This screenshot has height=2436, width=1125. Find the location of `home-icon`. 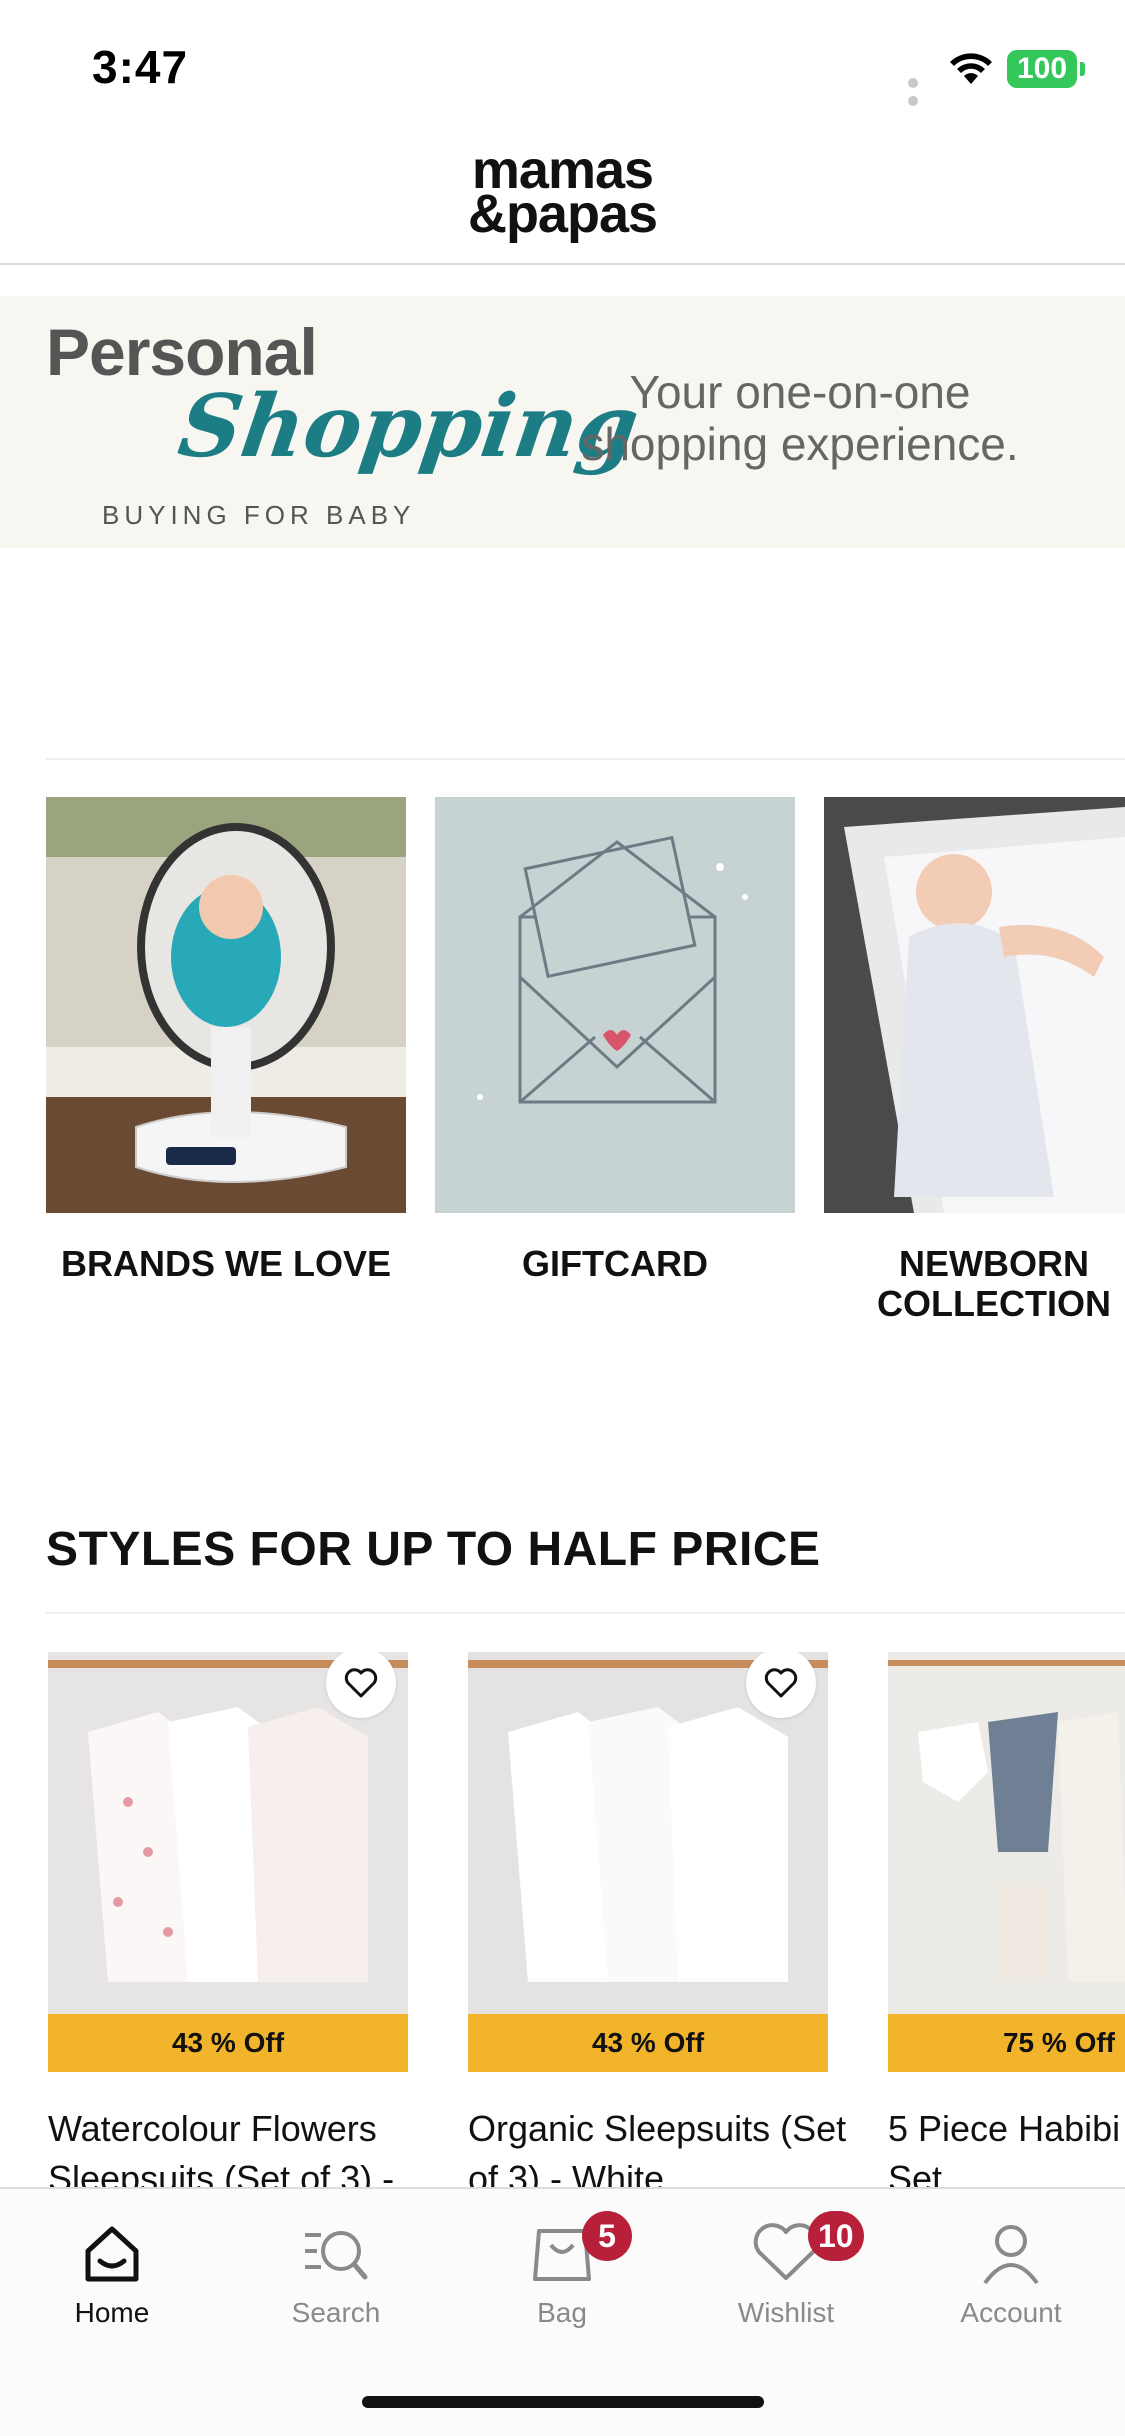

home-icon is located at coordinates (112, 2254).